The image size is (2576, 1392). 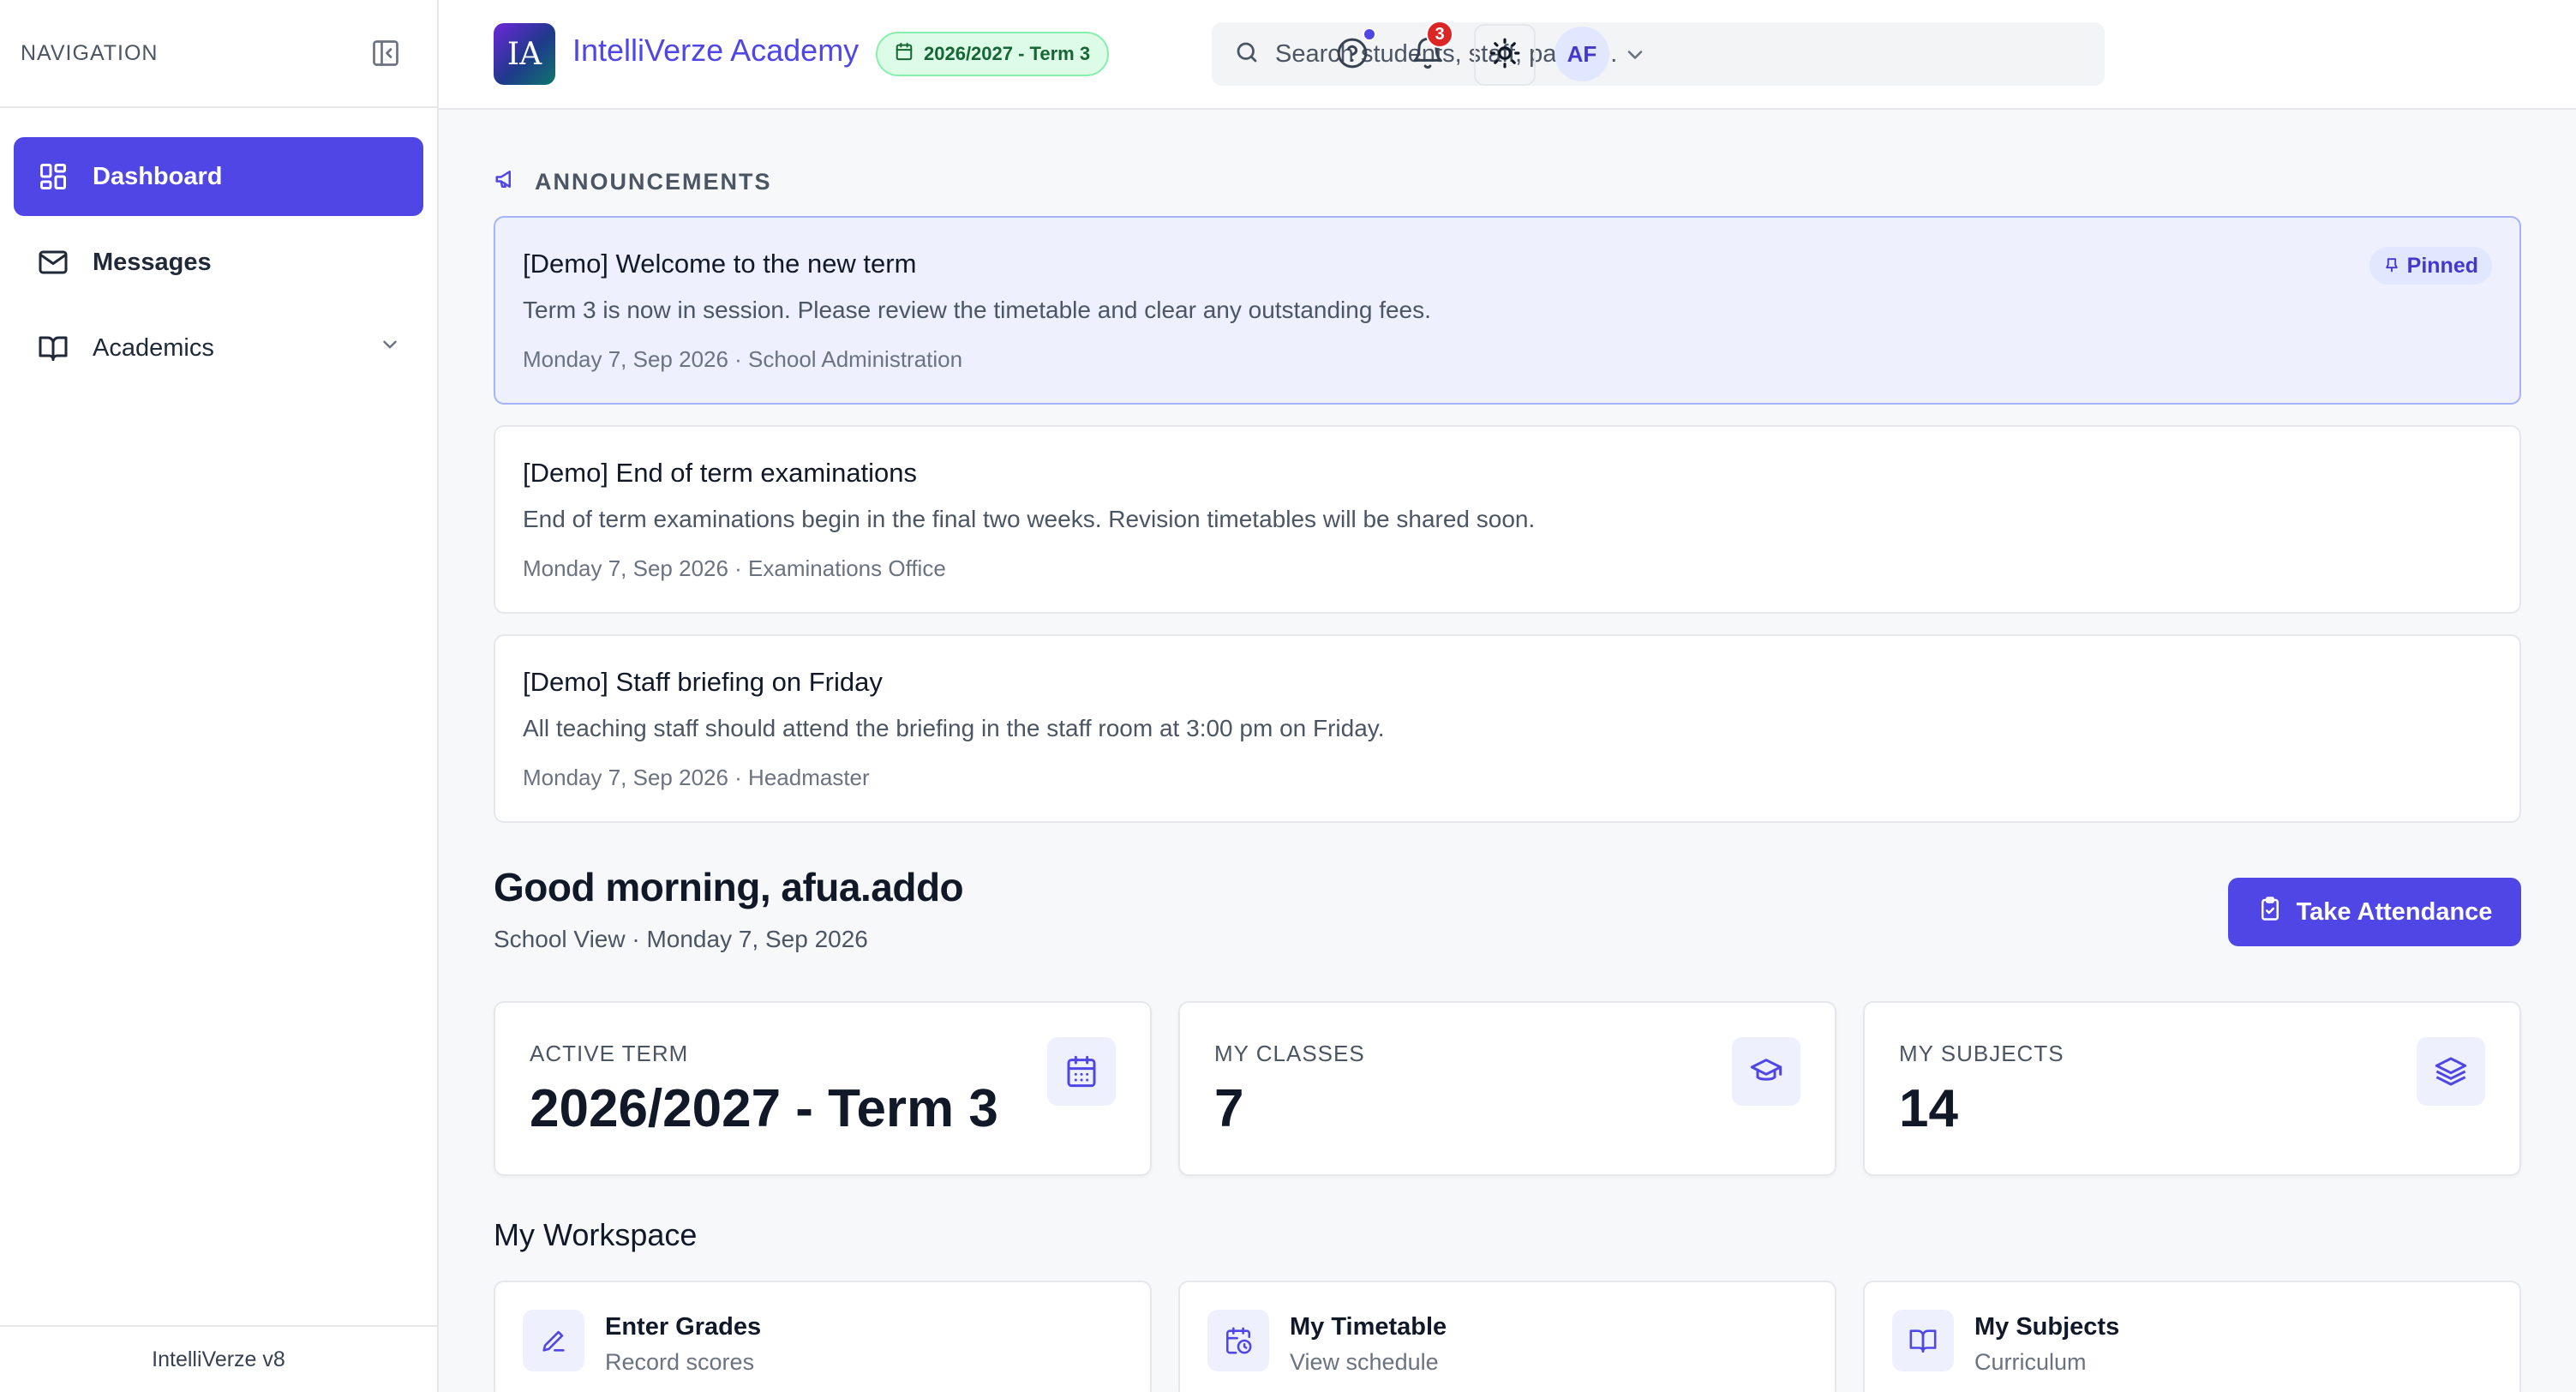 What do you see at coordinates (2395, 266) in the screenshot?
I see `pin-icon` at bounding box center [2395, 266].